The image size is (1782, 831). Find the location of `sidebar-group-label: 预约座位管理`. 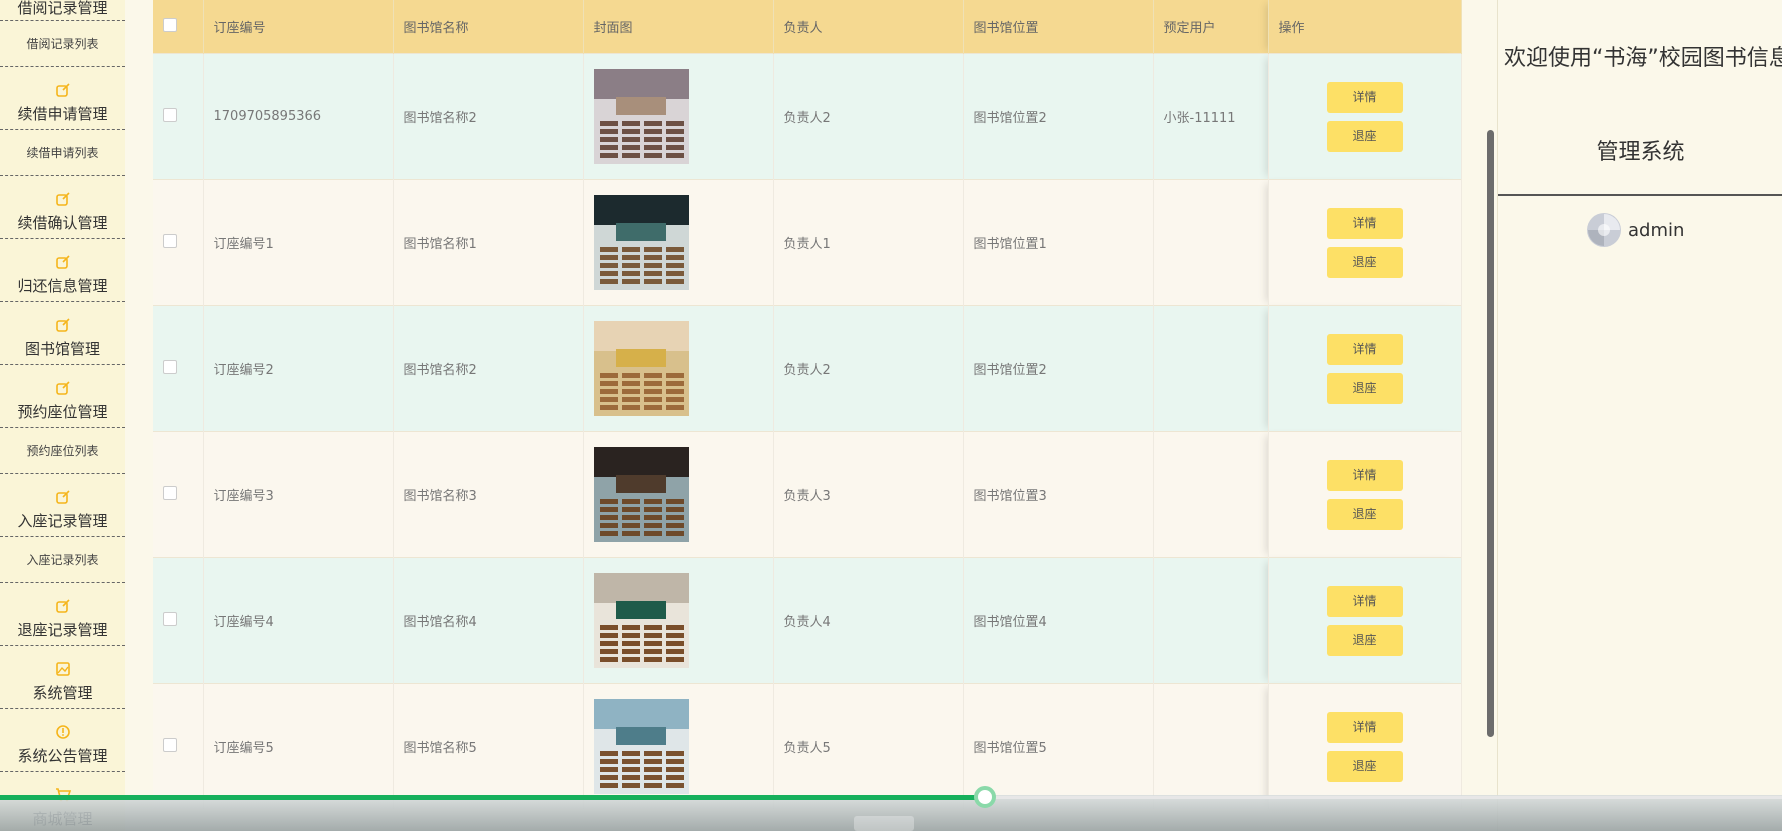

sidebar-group-label: 预约座位管理 is located at coordinates (62, 412).